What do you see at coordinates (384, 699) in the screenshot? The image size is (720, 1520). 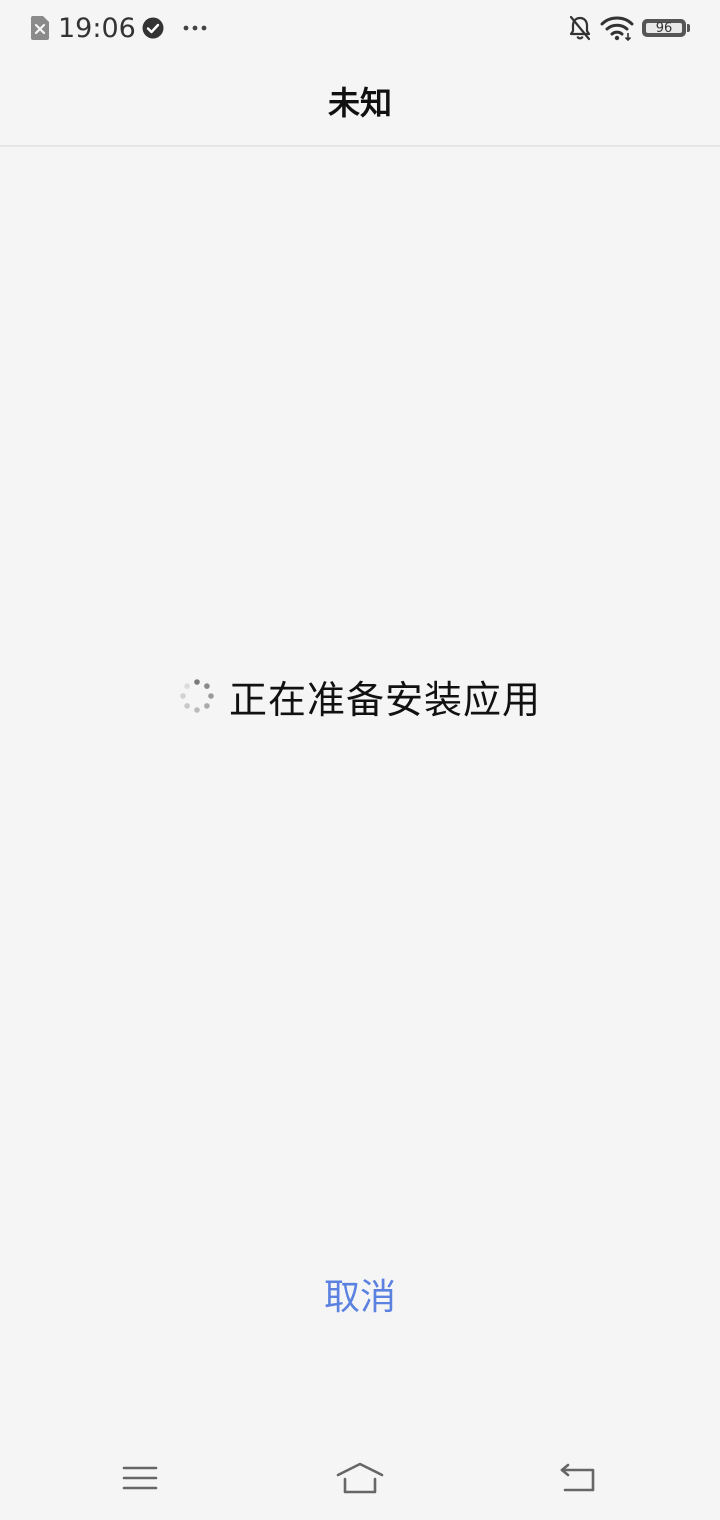 I see `loading-text: 正在准备安装应用` at bounding box center [384, 699].